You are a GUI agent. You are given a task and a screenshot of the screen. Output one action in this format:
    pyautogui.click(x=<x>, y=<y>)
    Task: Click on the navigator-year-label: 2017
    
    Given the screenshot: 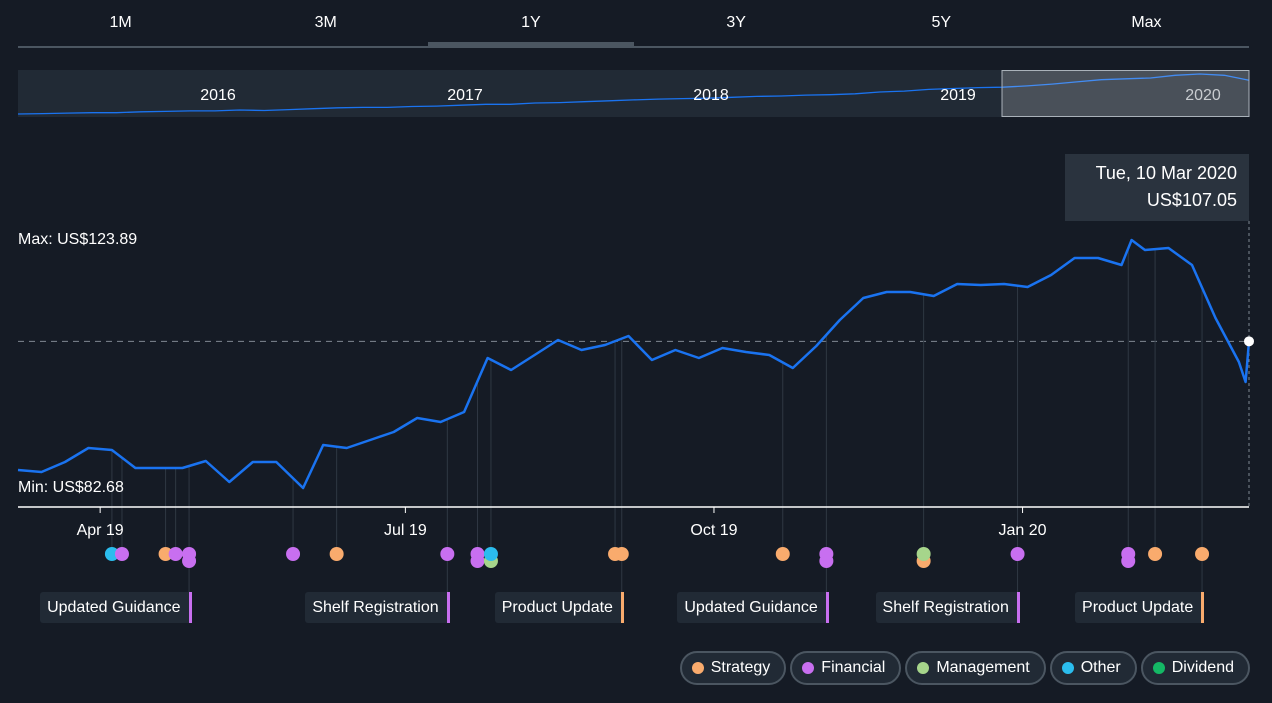 What is the action you would take?
    pyautogui.click(x=465, y=95)
    